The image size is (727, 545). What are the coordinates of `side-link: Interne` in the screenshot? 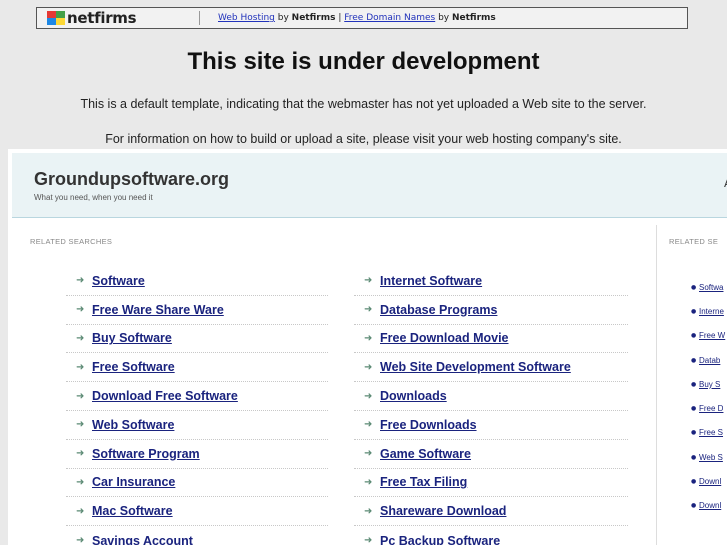 It's located at (711, 311).